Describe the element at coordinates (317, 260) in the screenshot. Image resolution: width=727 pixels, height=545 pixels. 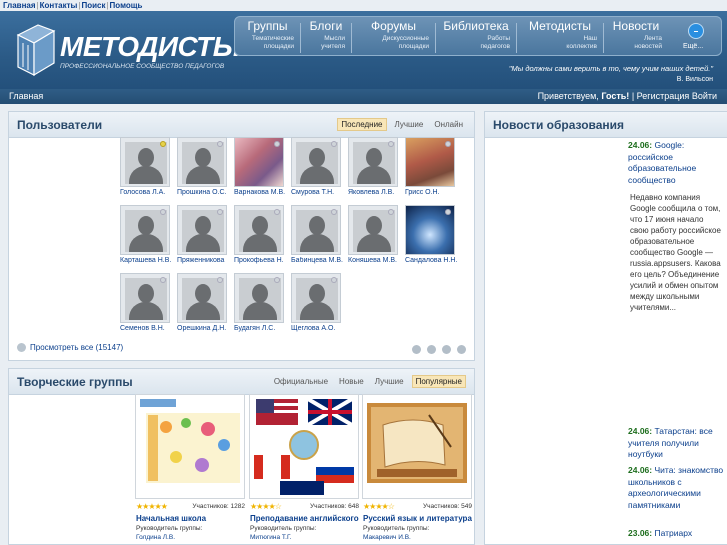
I see `user-name: Бабинцева М.В.` at that location.